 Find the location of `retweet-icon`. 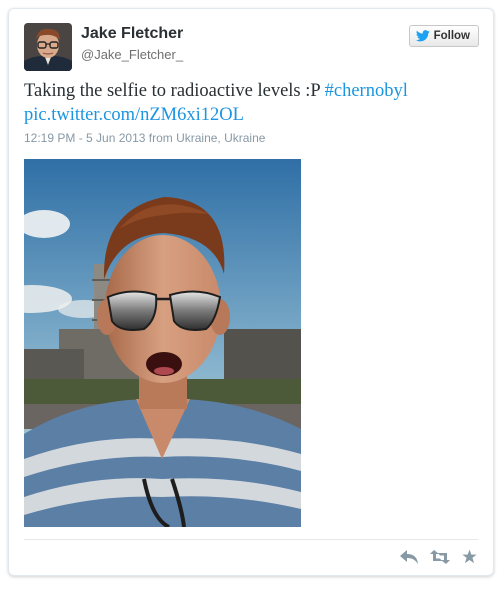

retweet-icon is located at coordinates (440, 559).